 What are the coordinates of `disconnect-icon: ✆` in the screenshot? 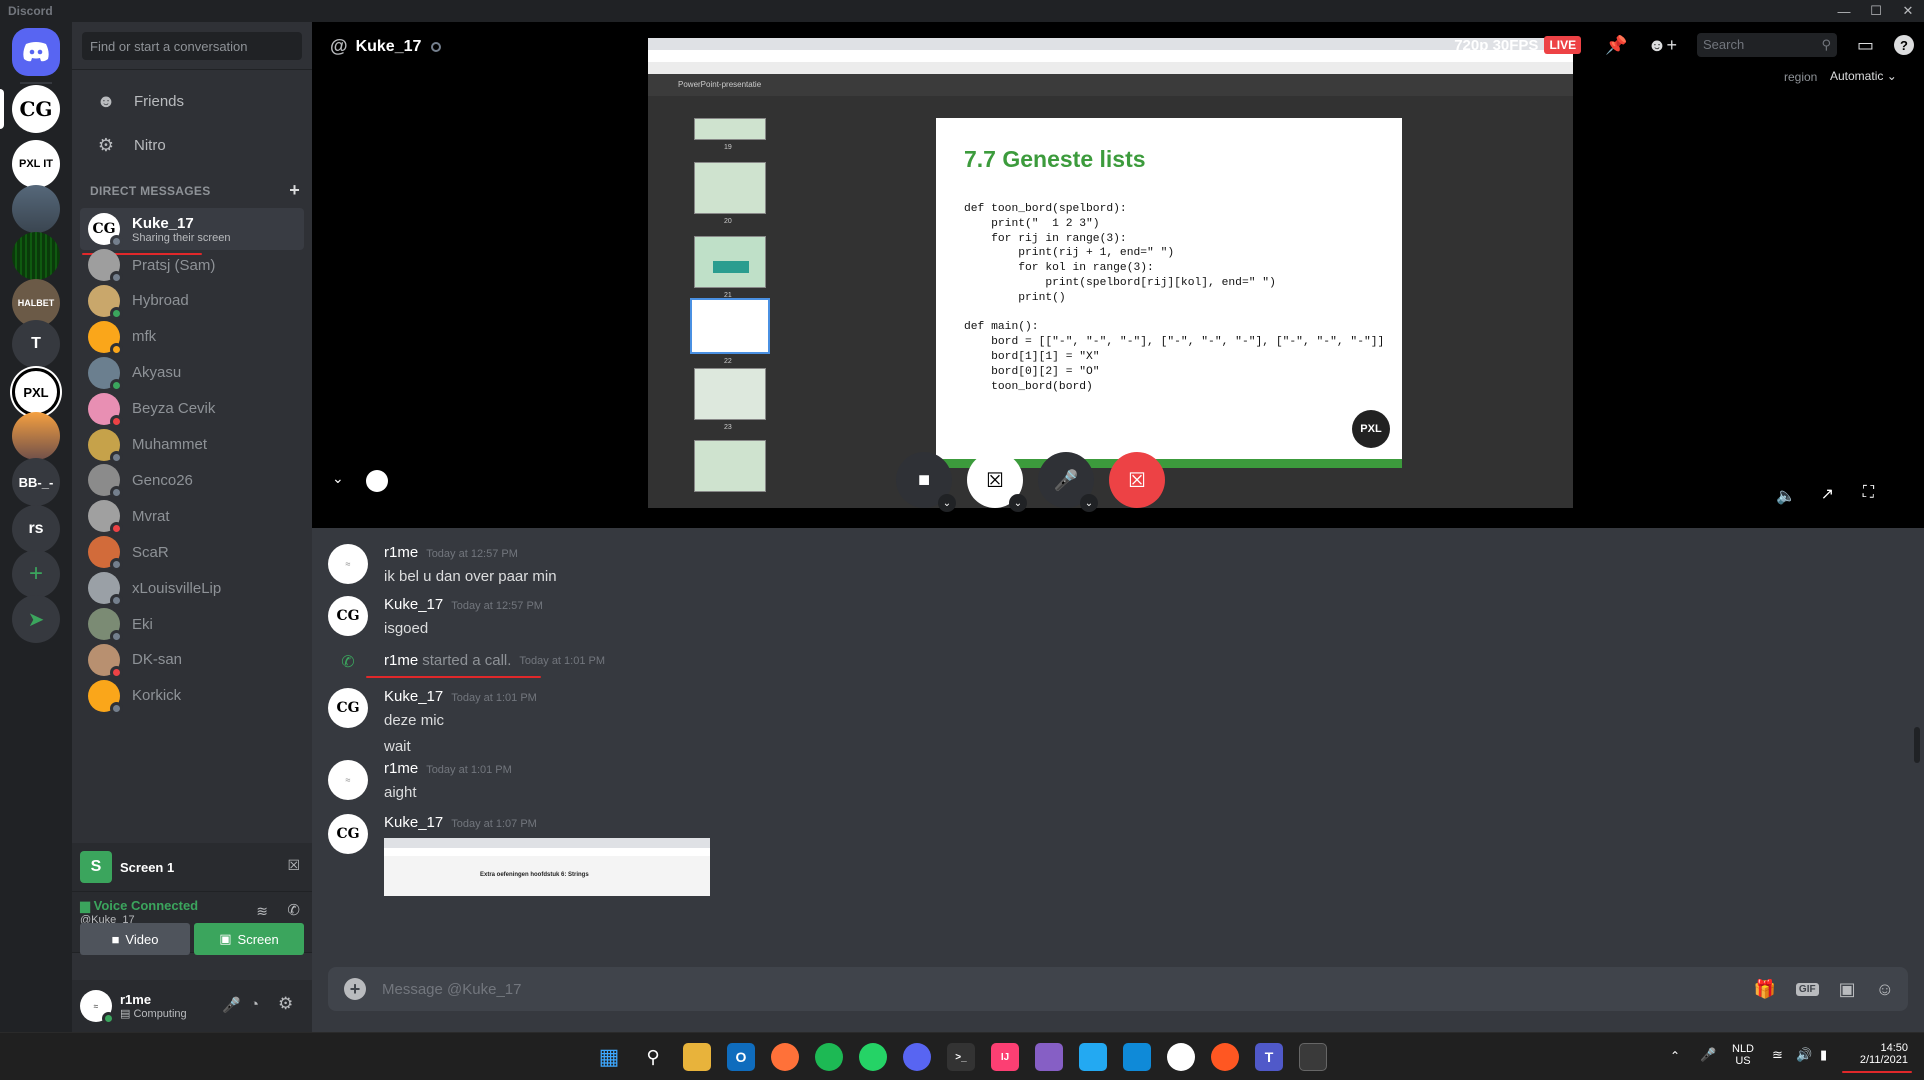 It's located at (293, 910).